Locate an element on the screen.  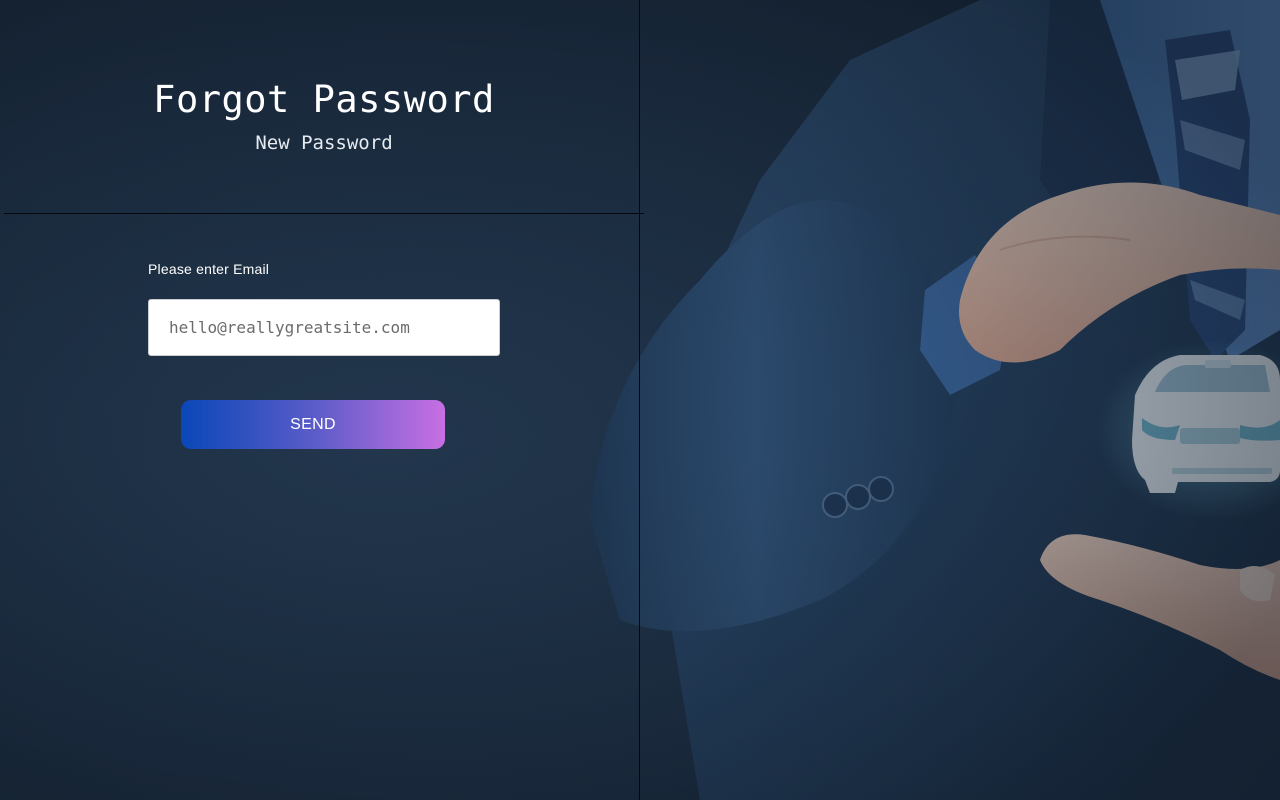
panel-divider is located at coordinates (639, 400).